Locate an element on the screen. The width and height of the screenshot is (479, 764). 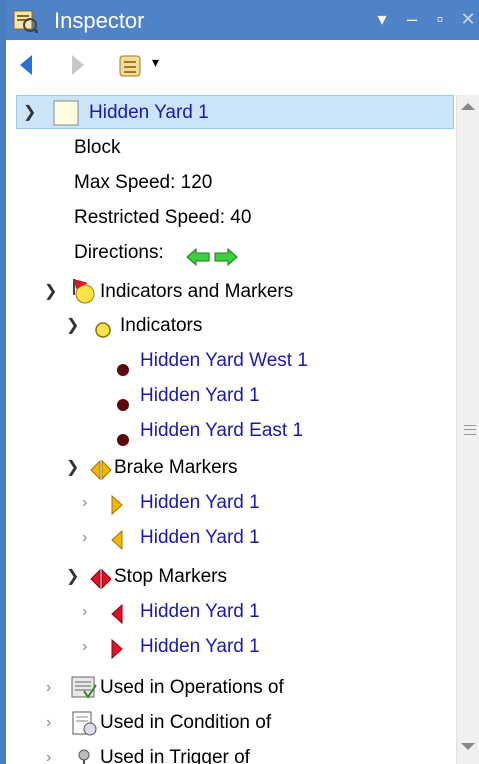
restore-button: ▫ is located at coordinates (440, 19).